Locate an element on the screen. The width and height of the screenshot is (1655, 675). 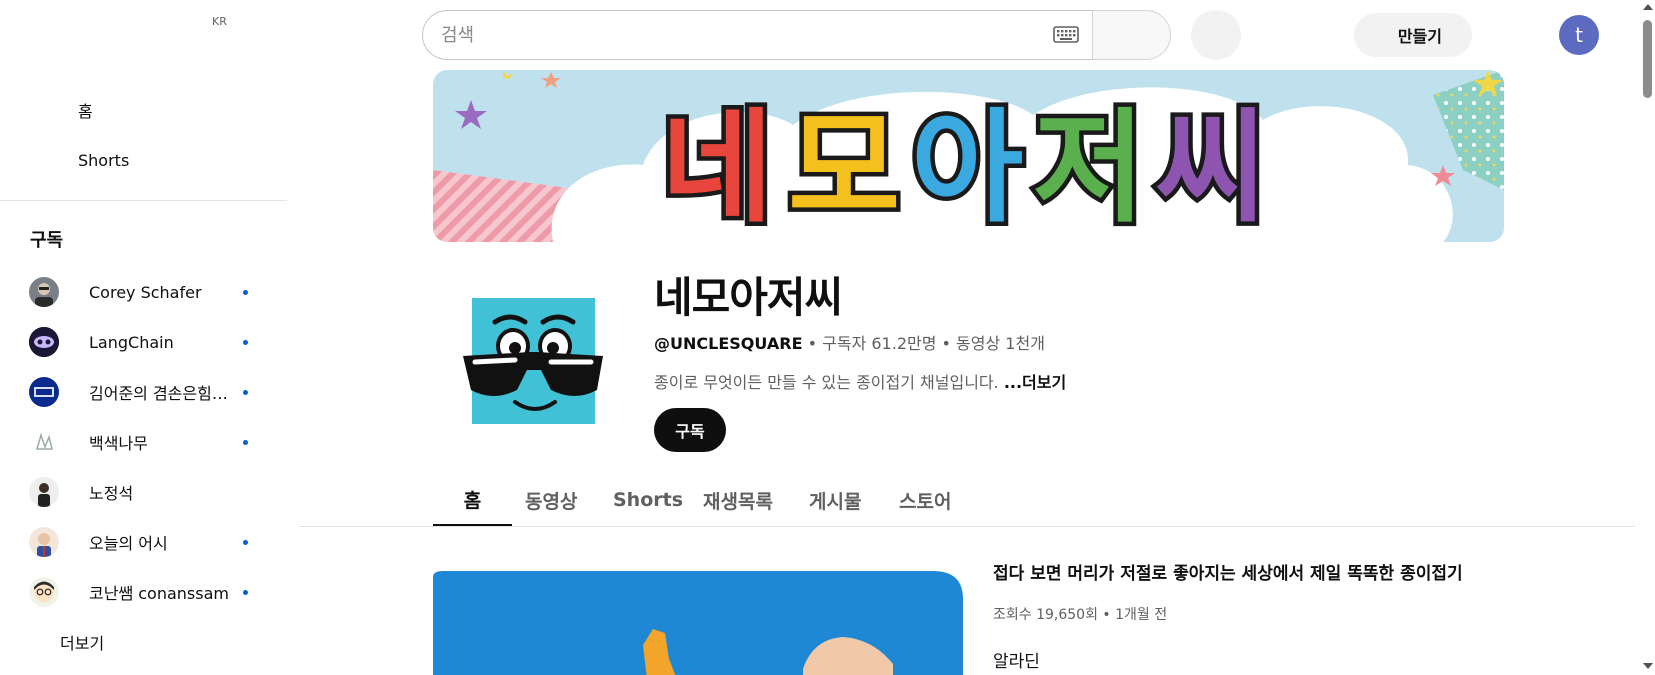
subscription-item: 백색나무 is located at coordinates (144, 442).